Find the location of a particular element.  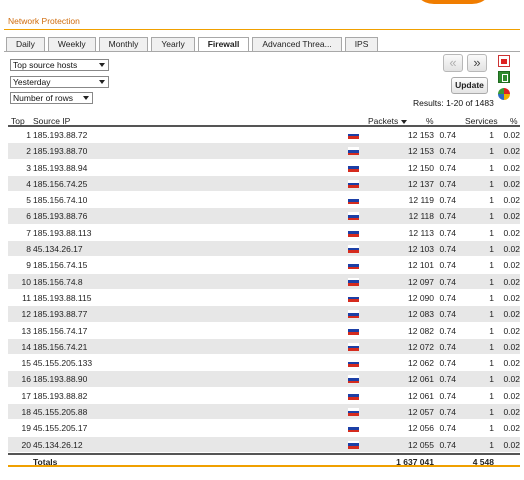

column-header-services-percent: % is located at coordinates (514, 121).